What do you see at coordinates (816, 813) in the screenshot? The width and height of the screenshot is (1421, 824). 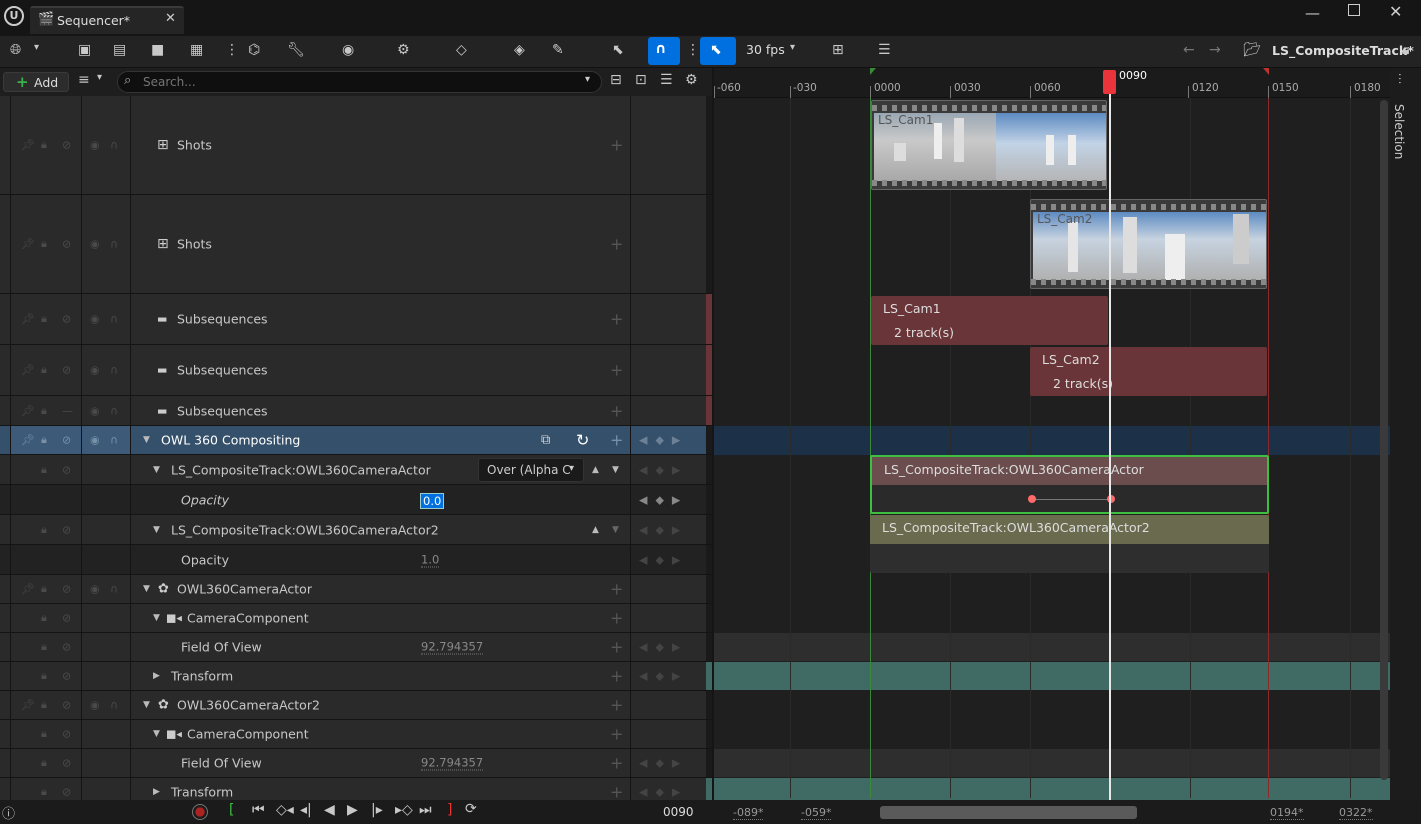 I see `view-start: -059*` at bounding box center [816, 813].